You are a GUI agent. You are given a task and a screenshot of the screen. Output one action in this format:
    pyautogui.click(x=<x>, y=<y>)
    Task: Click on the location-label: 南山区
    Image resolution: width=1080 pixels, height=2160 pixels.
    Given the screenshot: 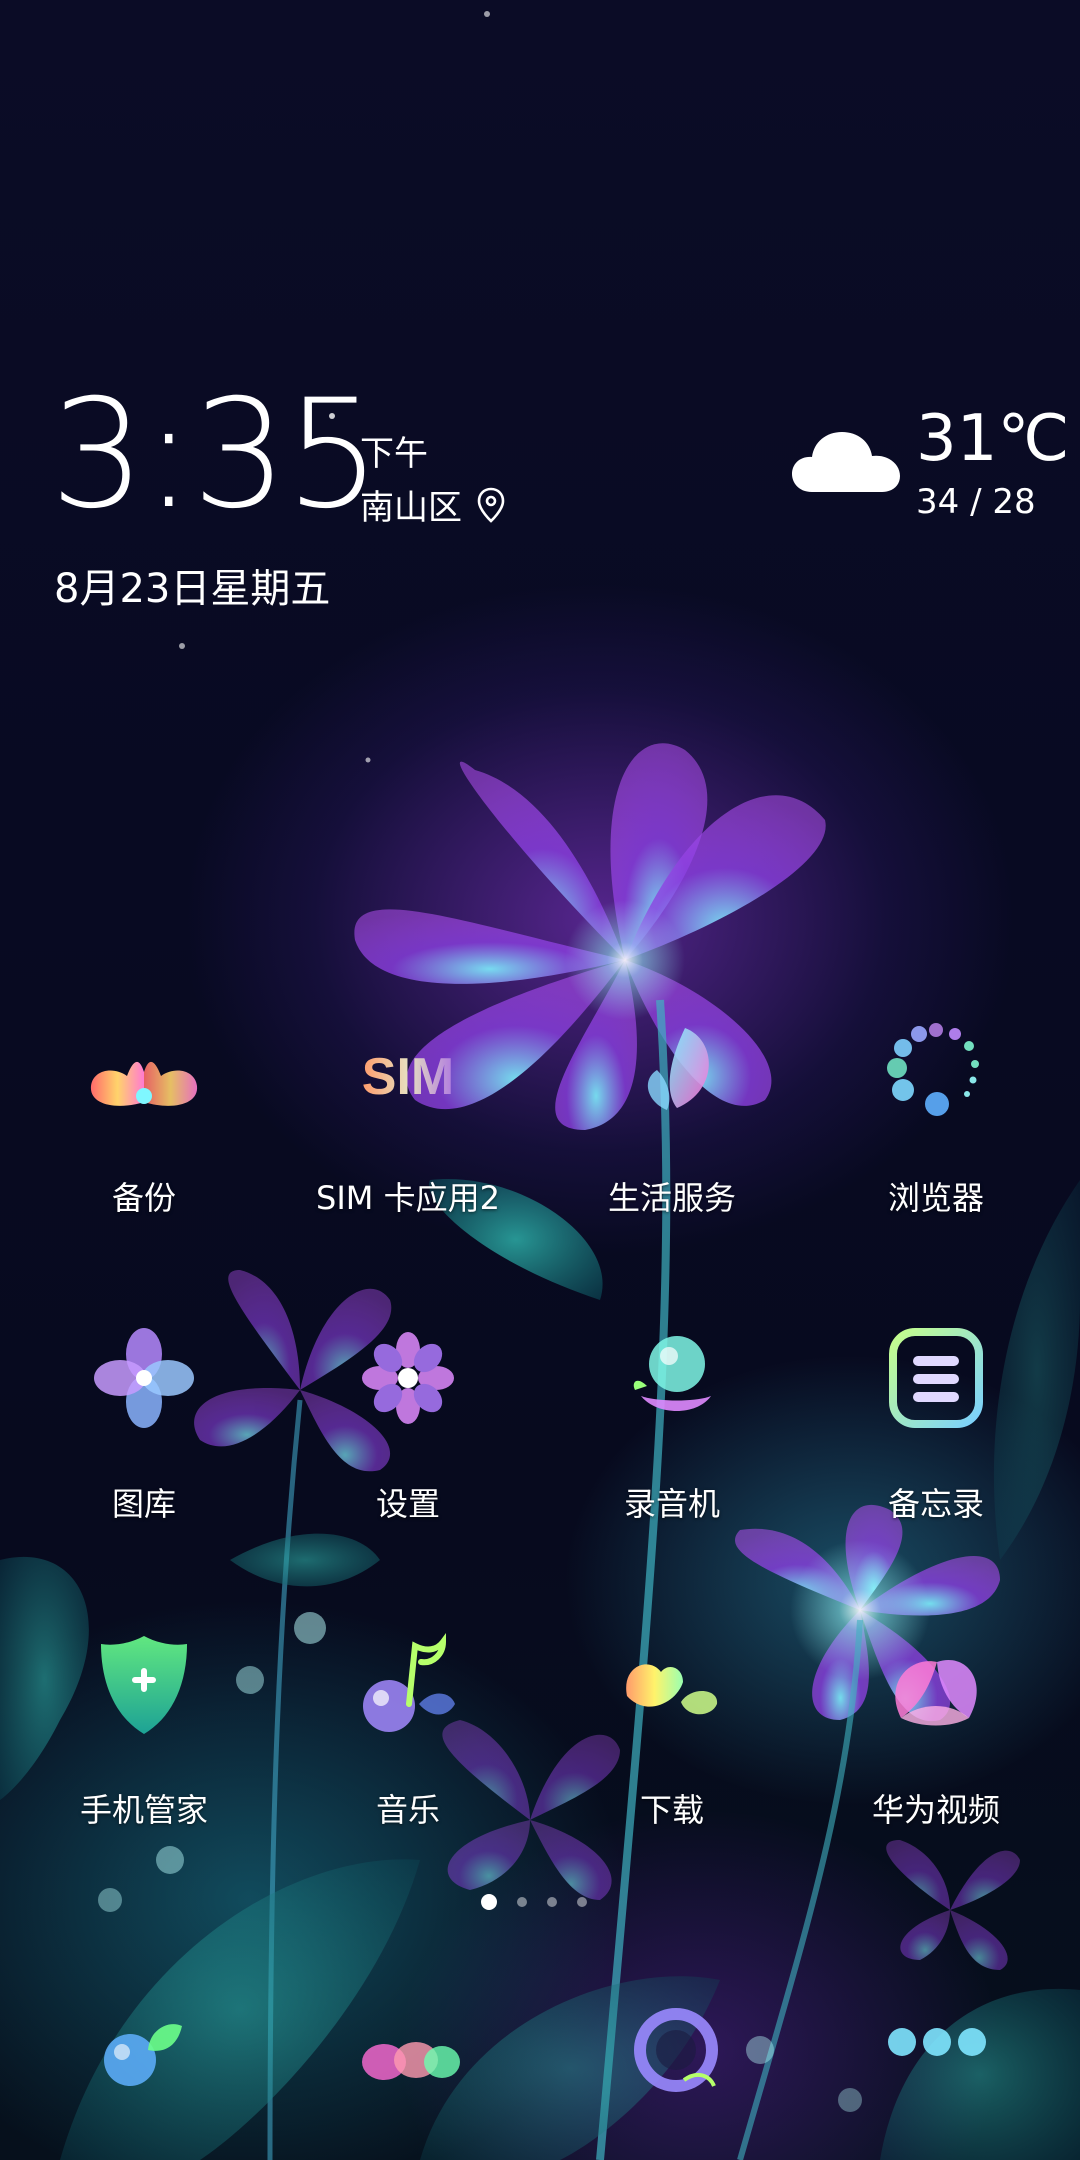 What is the action you would take?
    pyautogui.click(x=411, y=508)
    